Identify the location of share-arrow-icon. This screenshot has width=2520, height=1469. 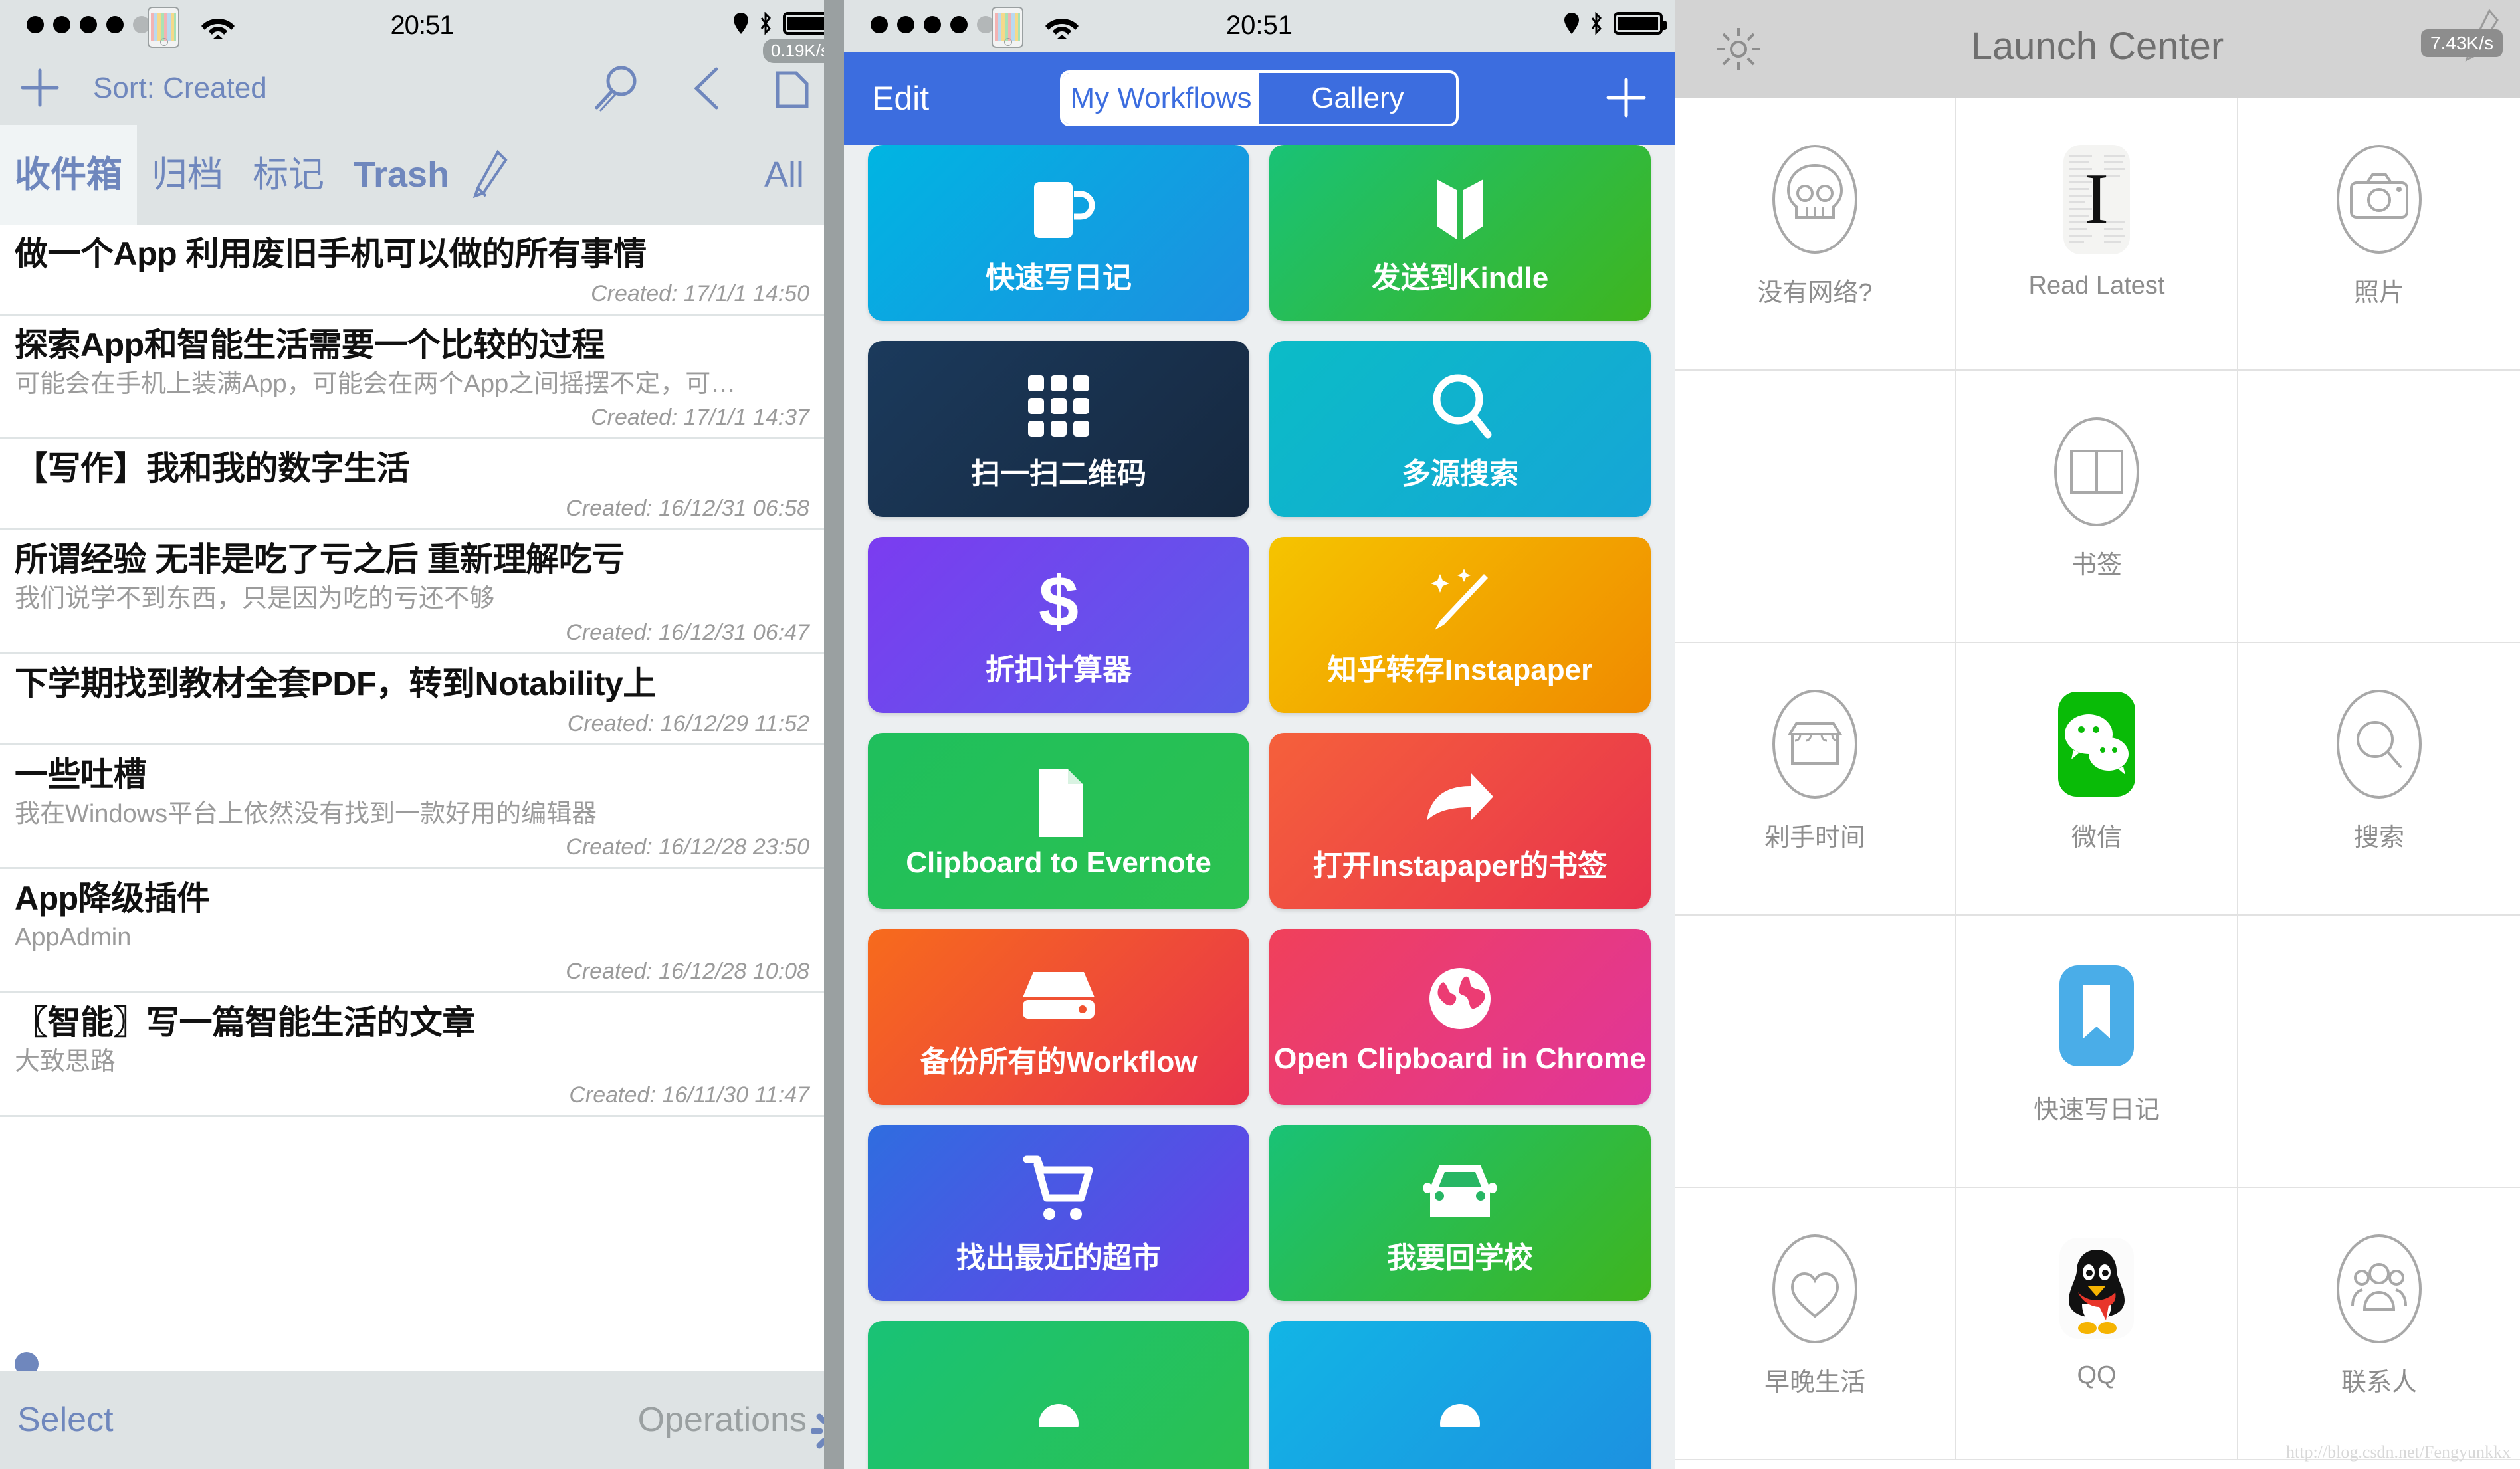
(1460, 798).